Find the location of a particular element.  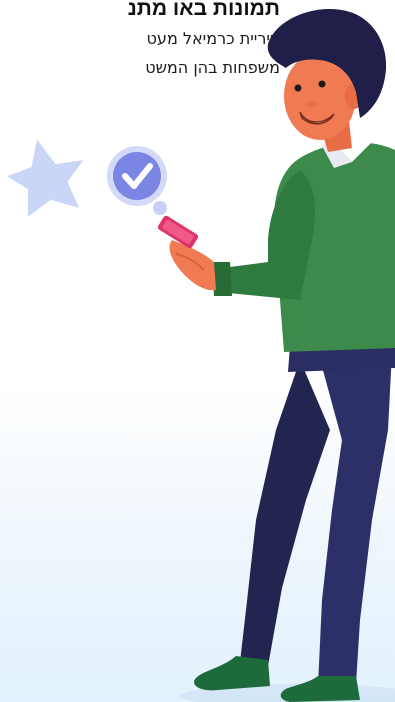

badge-circle is located at coordinates (137, 176).